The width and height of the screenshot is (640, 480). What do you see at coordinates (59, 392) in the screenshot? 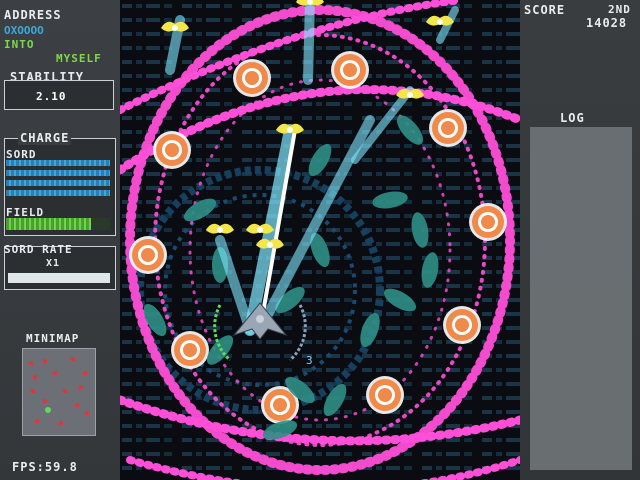
I see `minimap` at bounding box center [59, 392].